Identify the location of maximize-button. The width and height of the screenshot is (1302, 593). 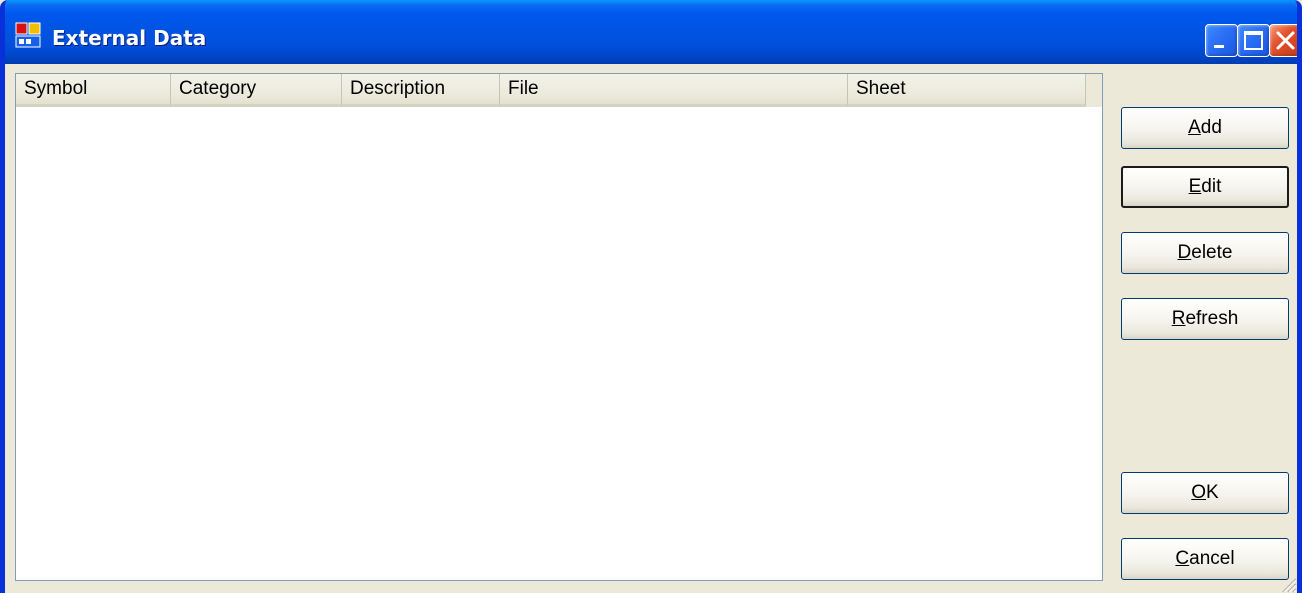
(1253, 40).